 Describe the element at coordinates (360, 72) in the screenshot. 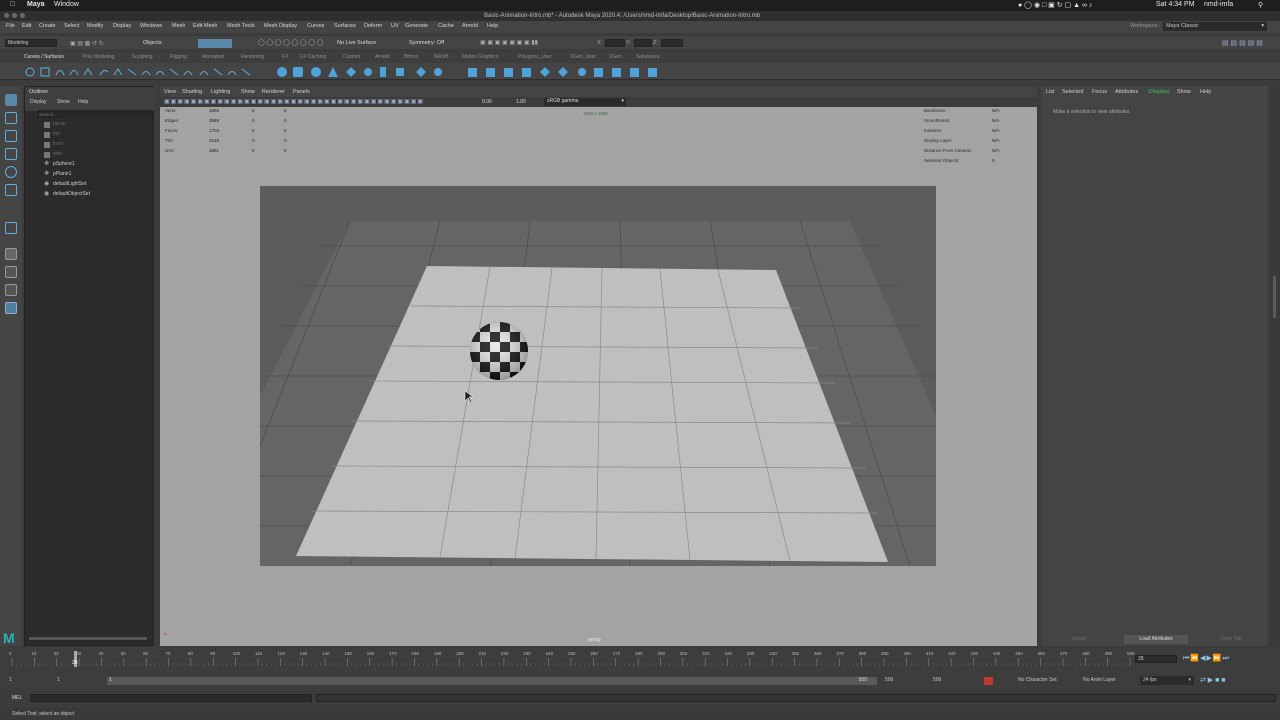

I see `shelf-icons` at that location.